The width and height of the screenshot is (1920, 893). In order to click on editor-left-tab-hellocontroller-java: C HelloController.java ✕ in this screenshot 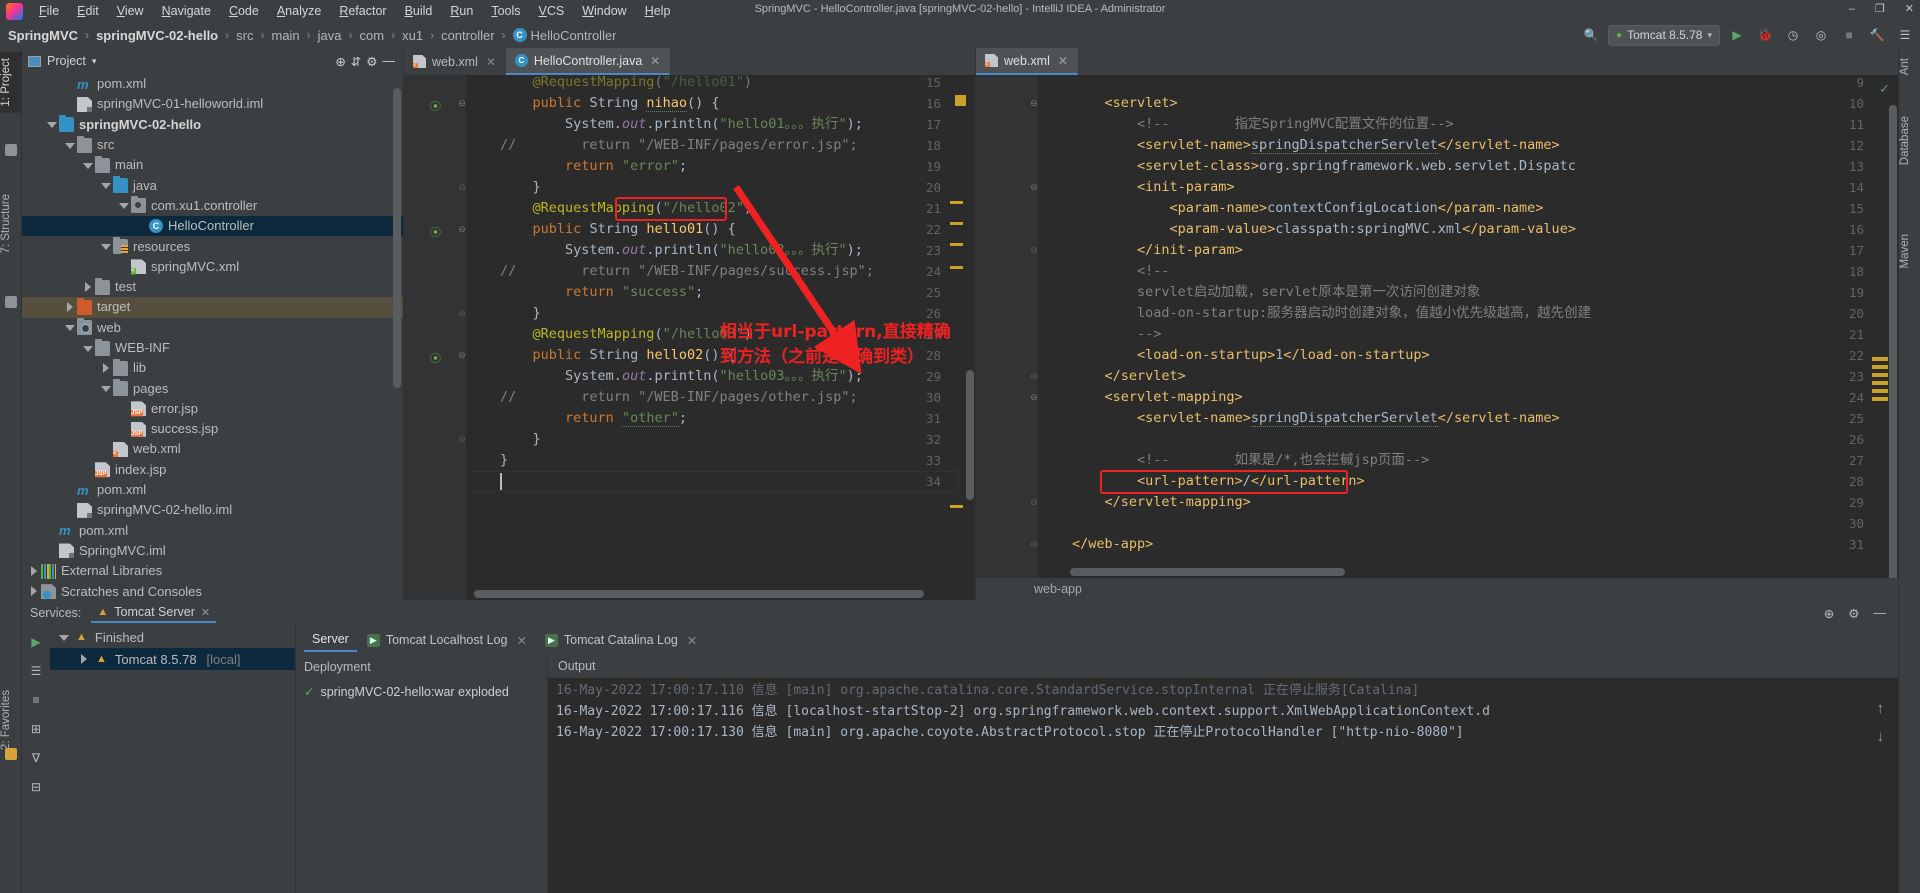, I will do `click(588, 61)`.